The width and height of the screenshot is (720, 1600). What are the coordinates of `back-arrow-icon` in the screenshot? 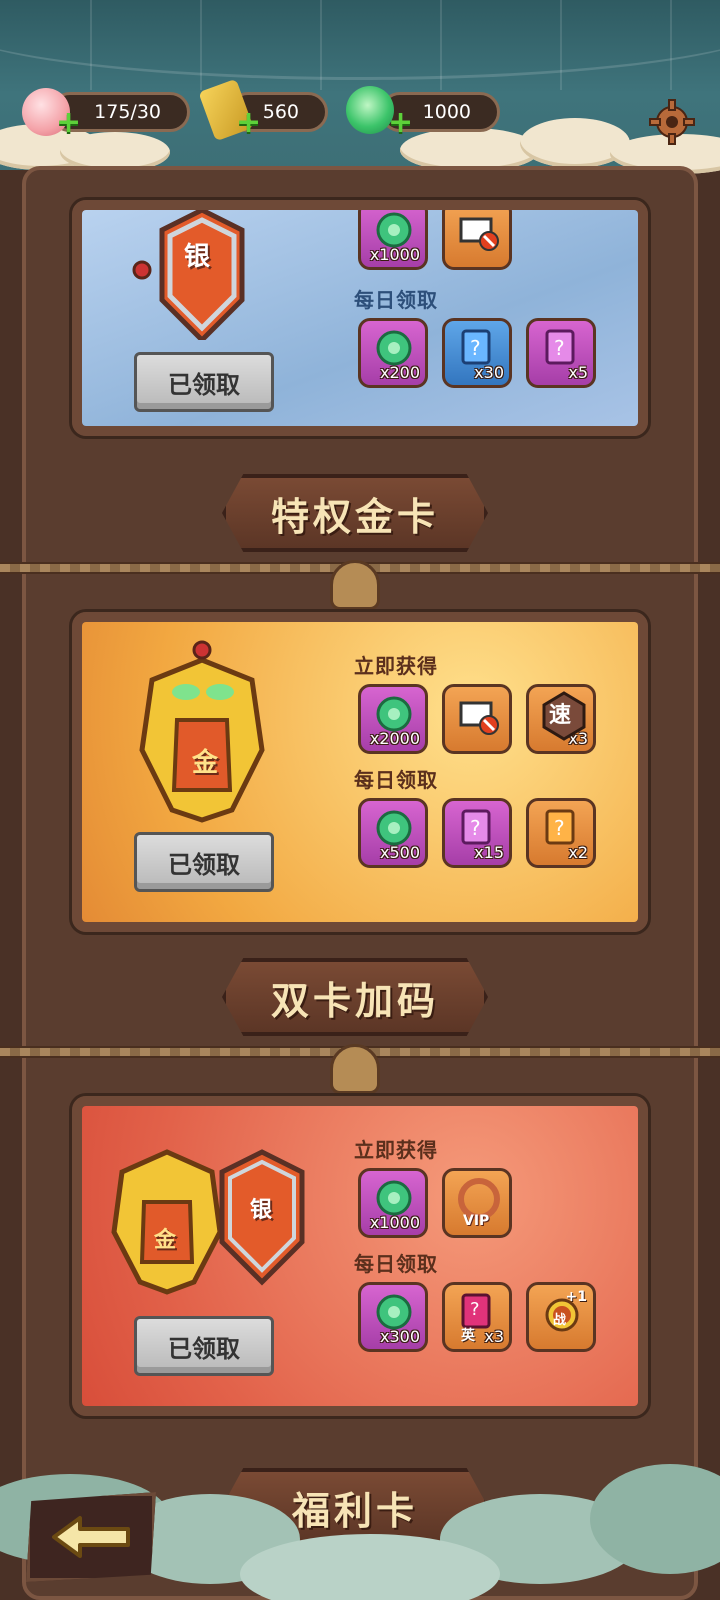 It's located at (91, 1537).